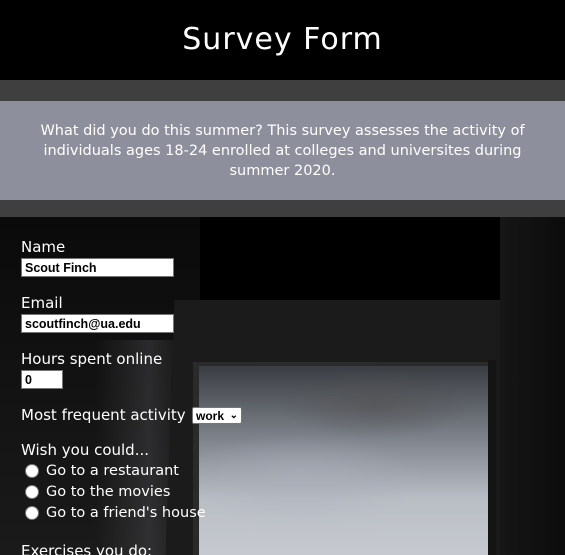  Describe the element at coordinates (42, 303) in the screenshot. I see `email-label: Email` at that location.